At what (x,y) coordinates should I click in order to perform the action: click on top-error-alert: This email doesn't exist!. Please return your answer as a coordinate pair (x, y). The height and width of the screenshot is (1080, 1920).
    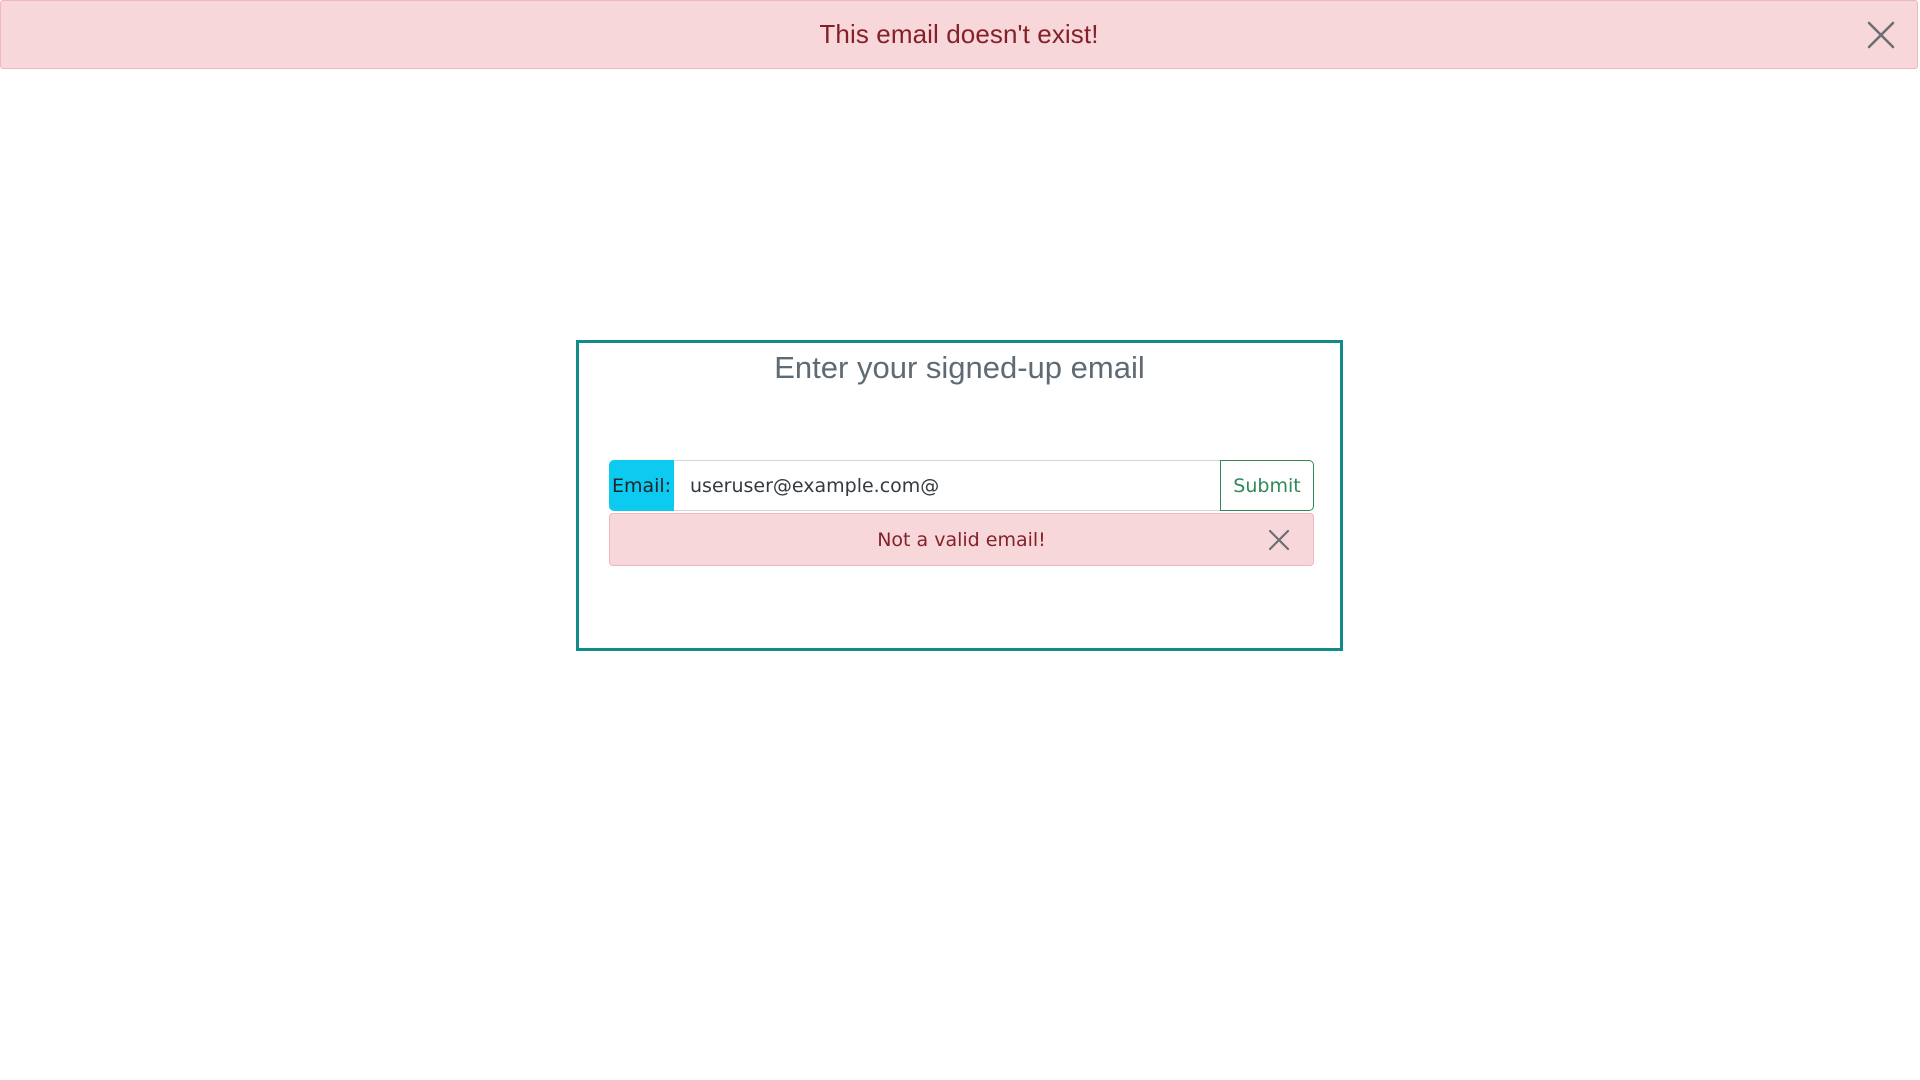
    Looking at the image, I should click on (959, 34).